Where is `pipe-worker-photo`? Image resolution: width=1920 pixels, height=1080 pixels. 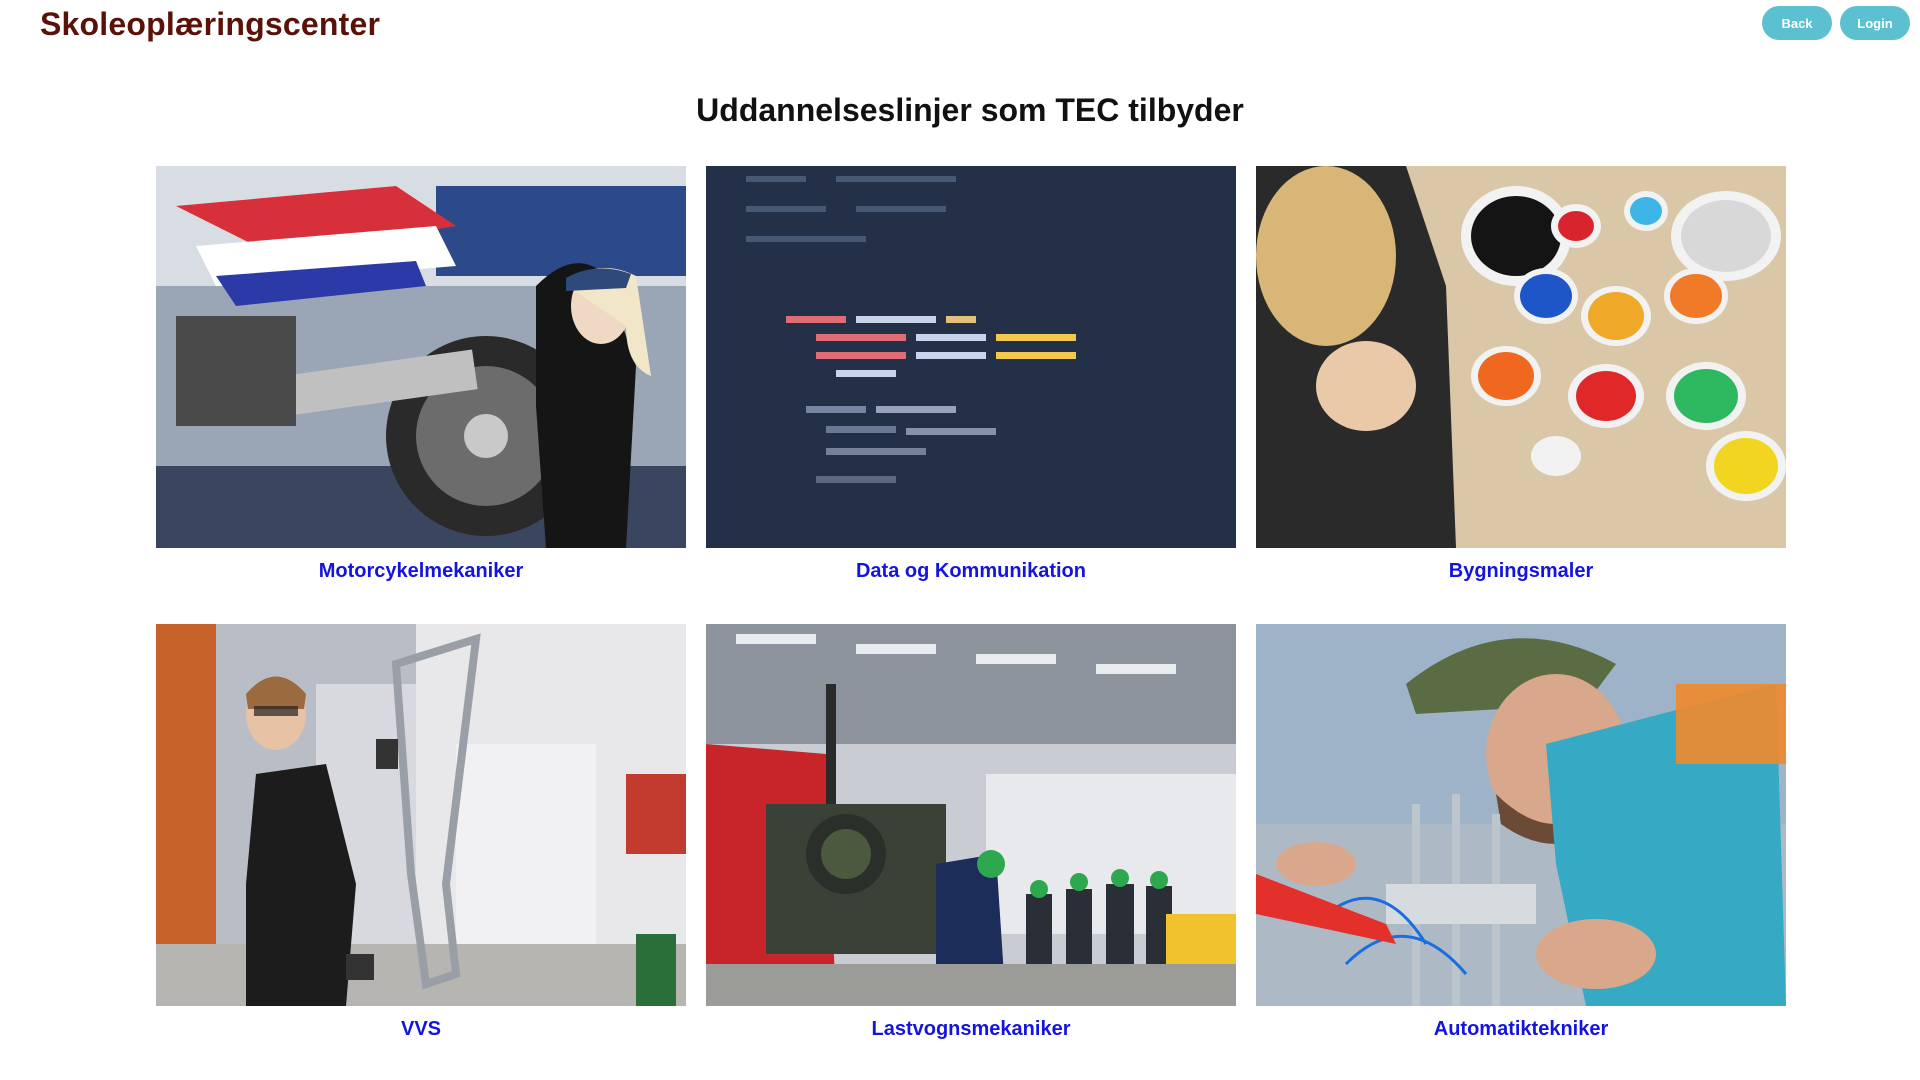 pipe-worker-photo is located at coordinates (421, 815).